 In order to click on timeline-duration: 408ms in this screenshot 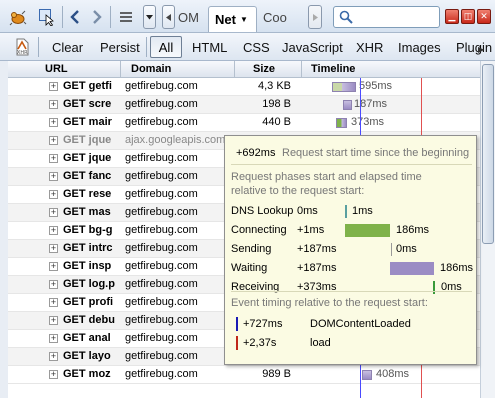, I will do `click(393, 374)`.